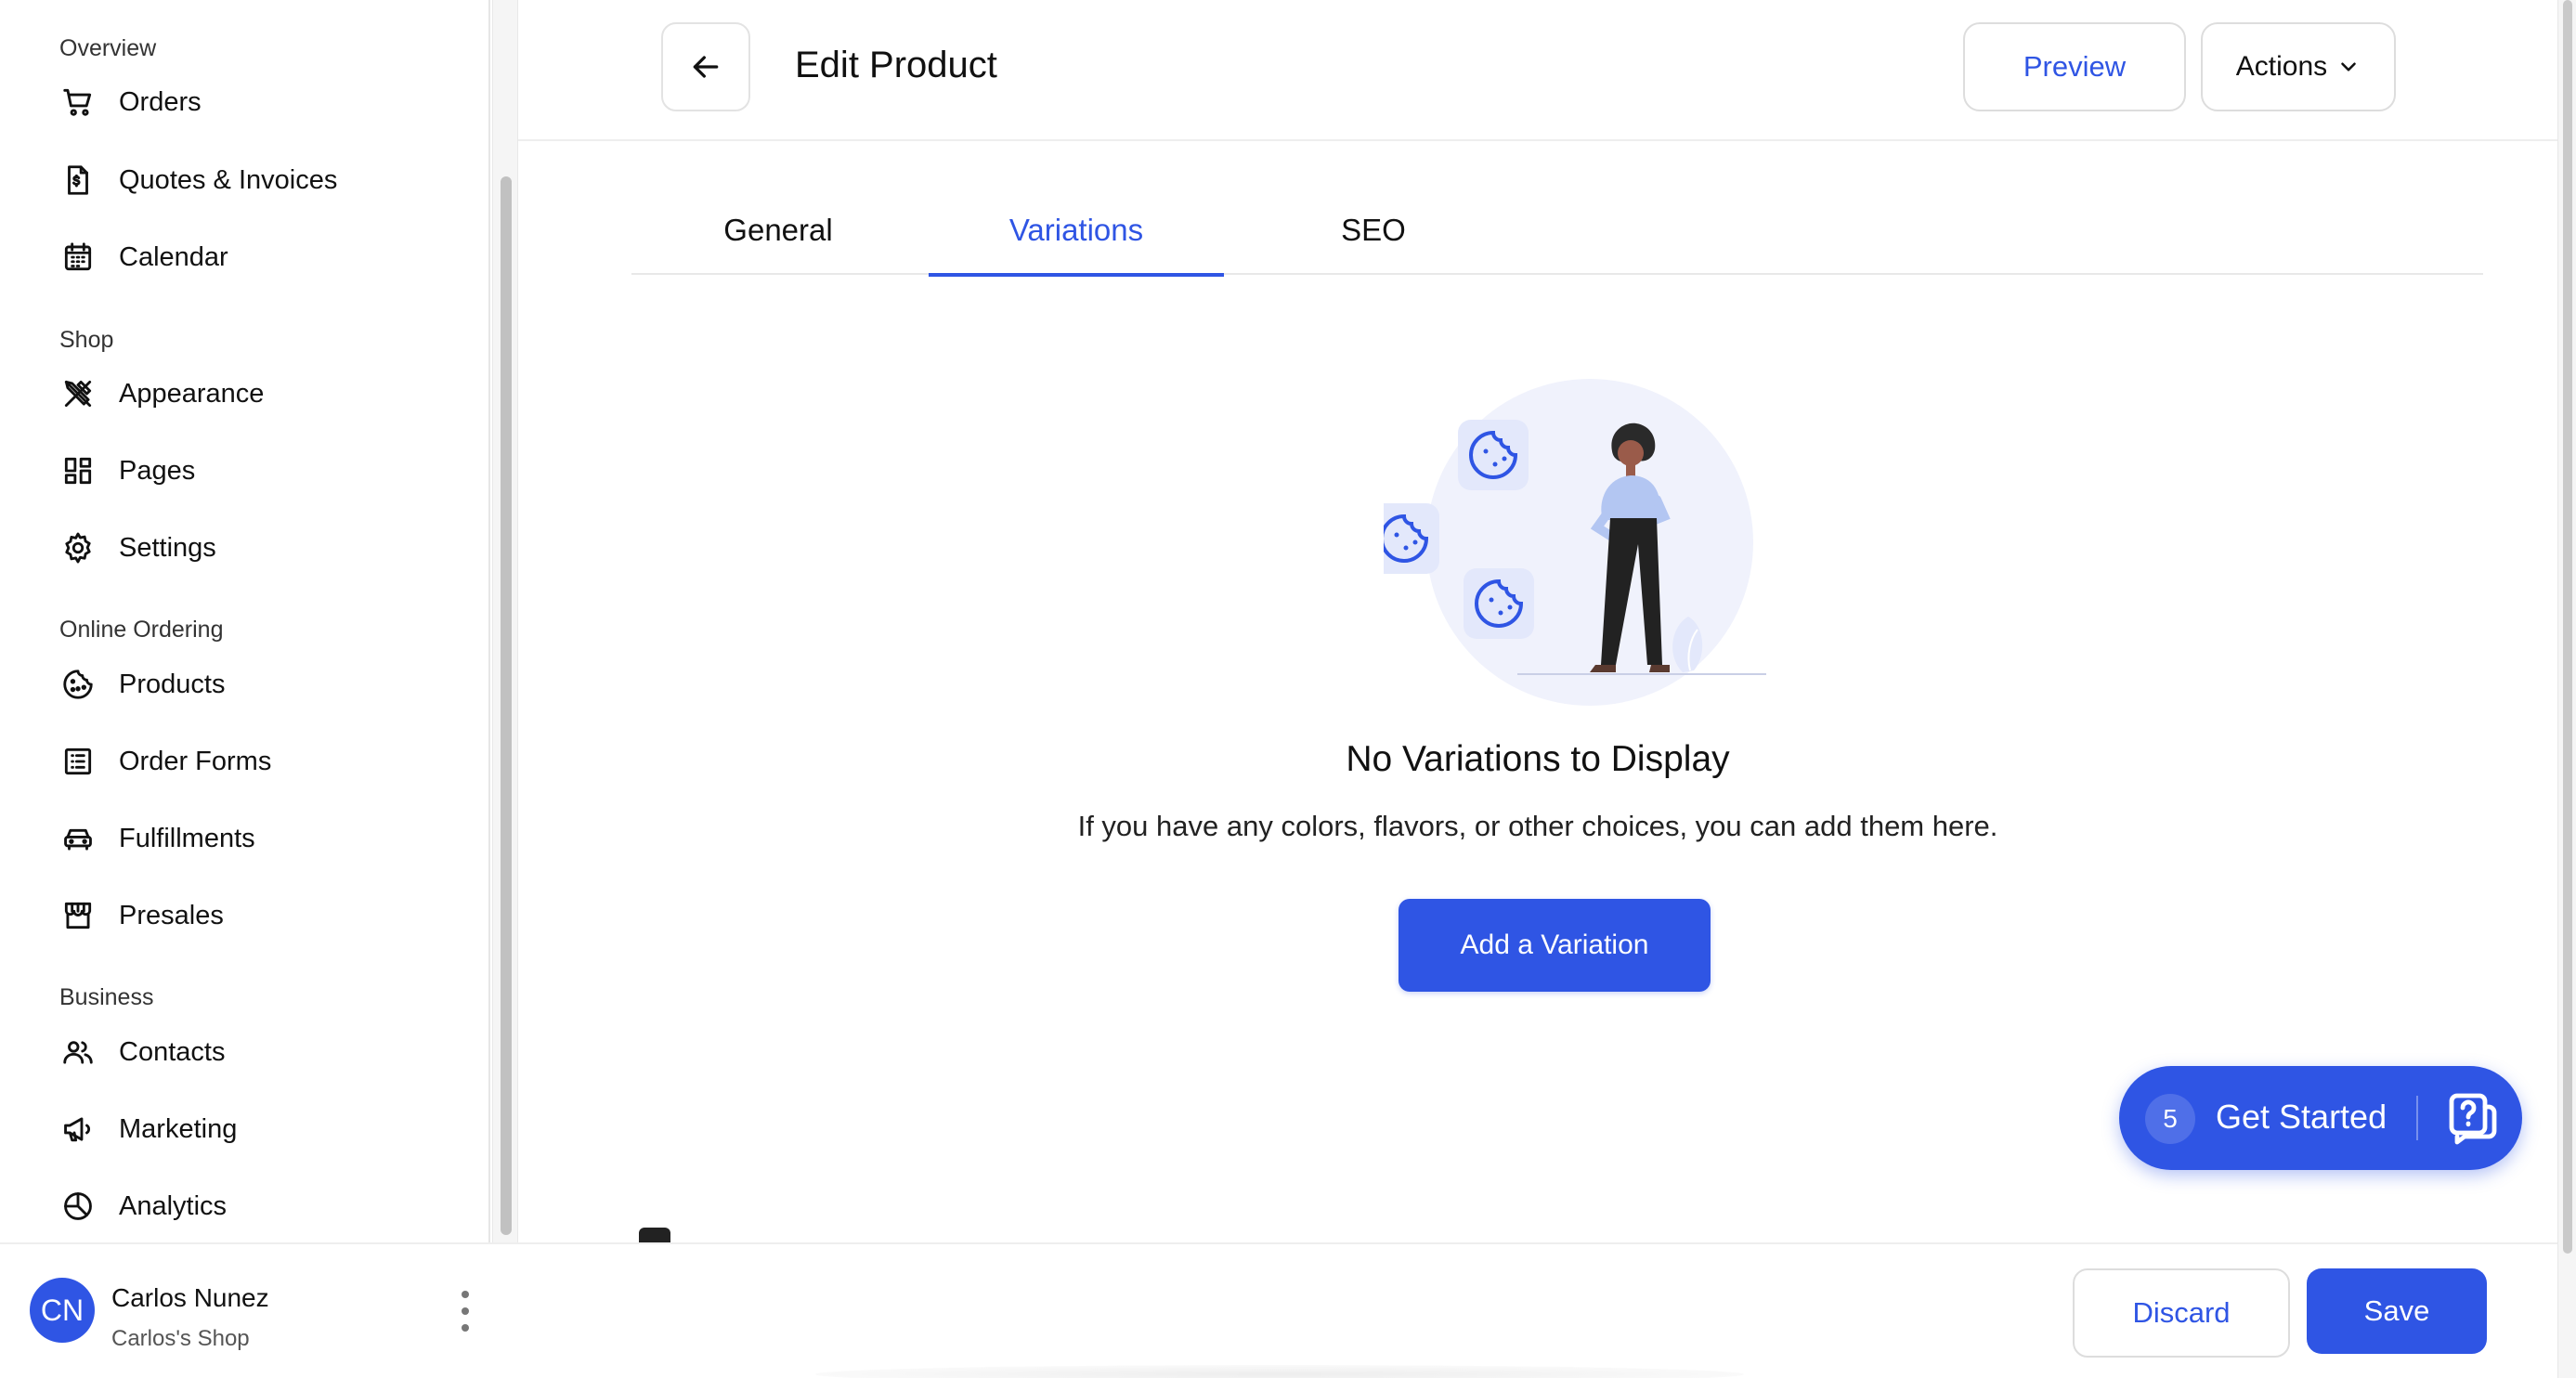 This screenshot has width=2576, height=1378. I want to click on more-options-icon, so click(465, 1311).